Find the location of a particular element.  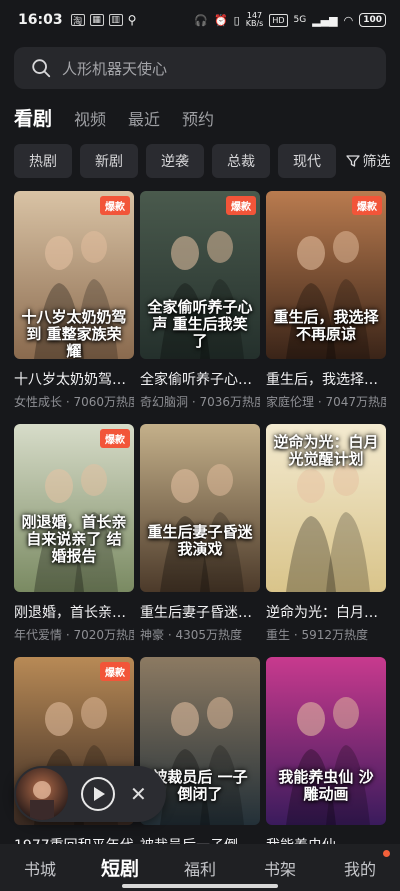

battery-indicator: 100 is located at coordinates (372, 20).